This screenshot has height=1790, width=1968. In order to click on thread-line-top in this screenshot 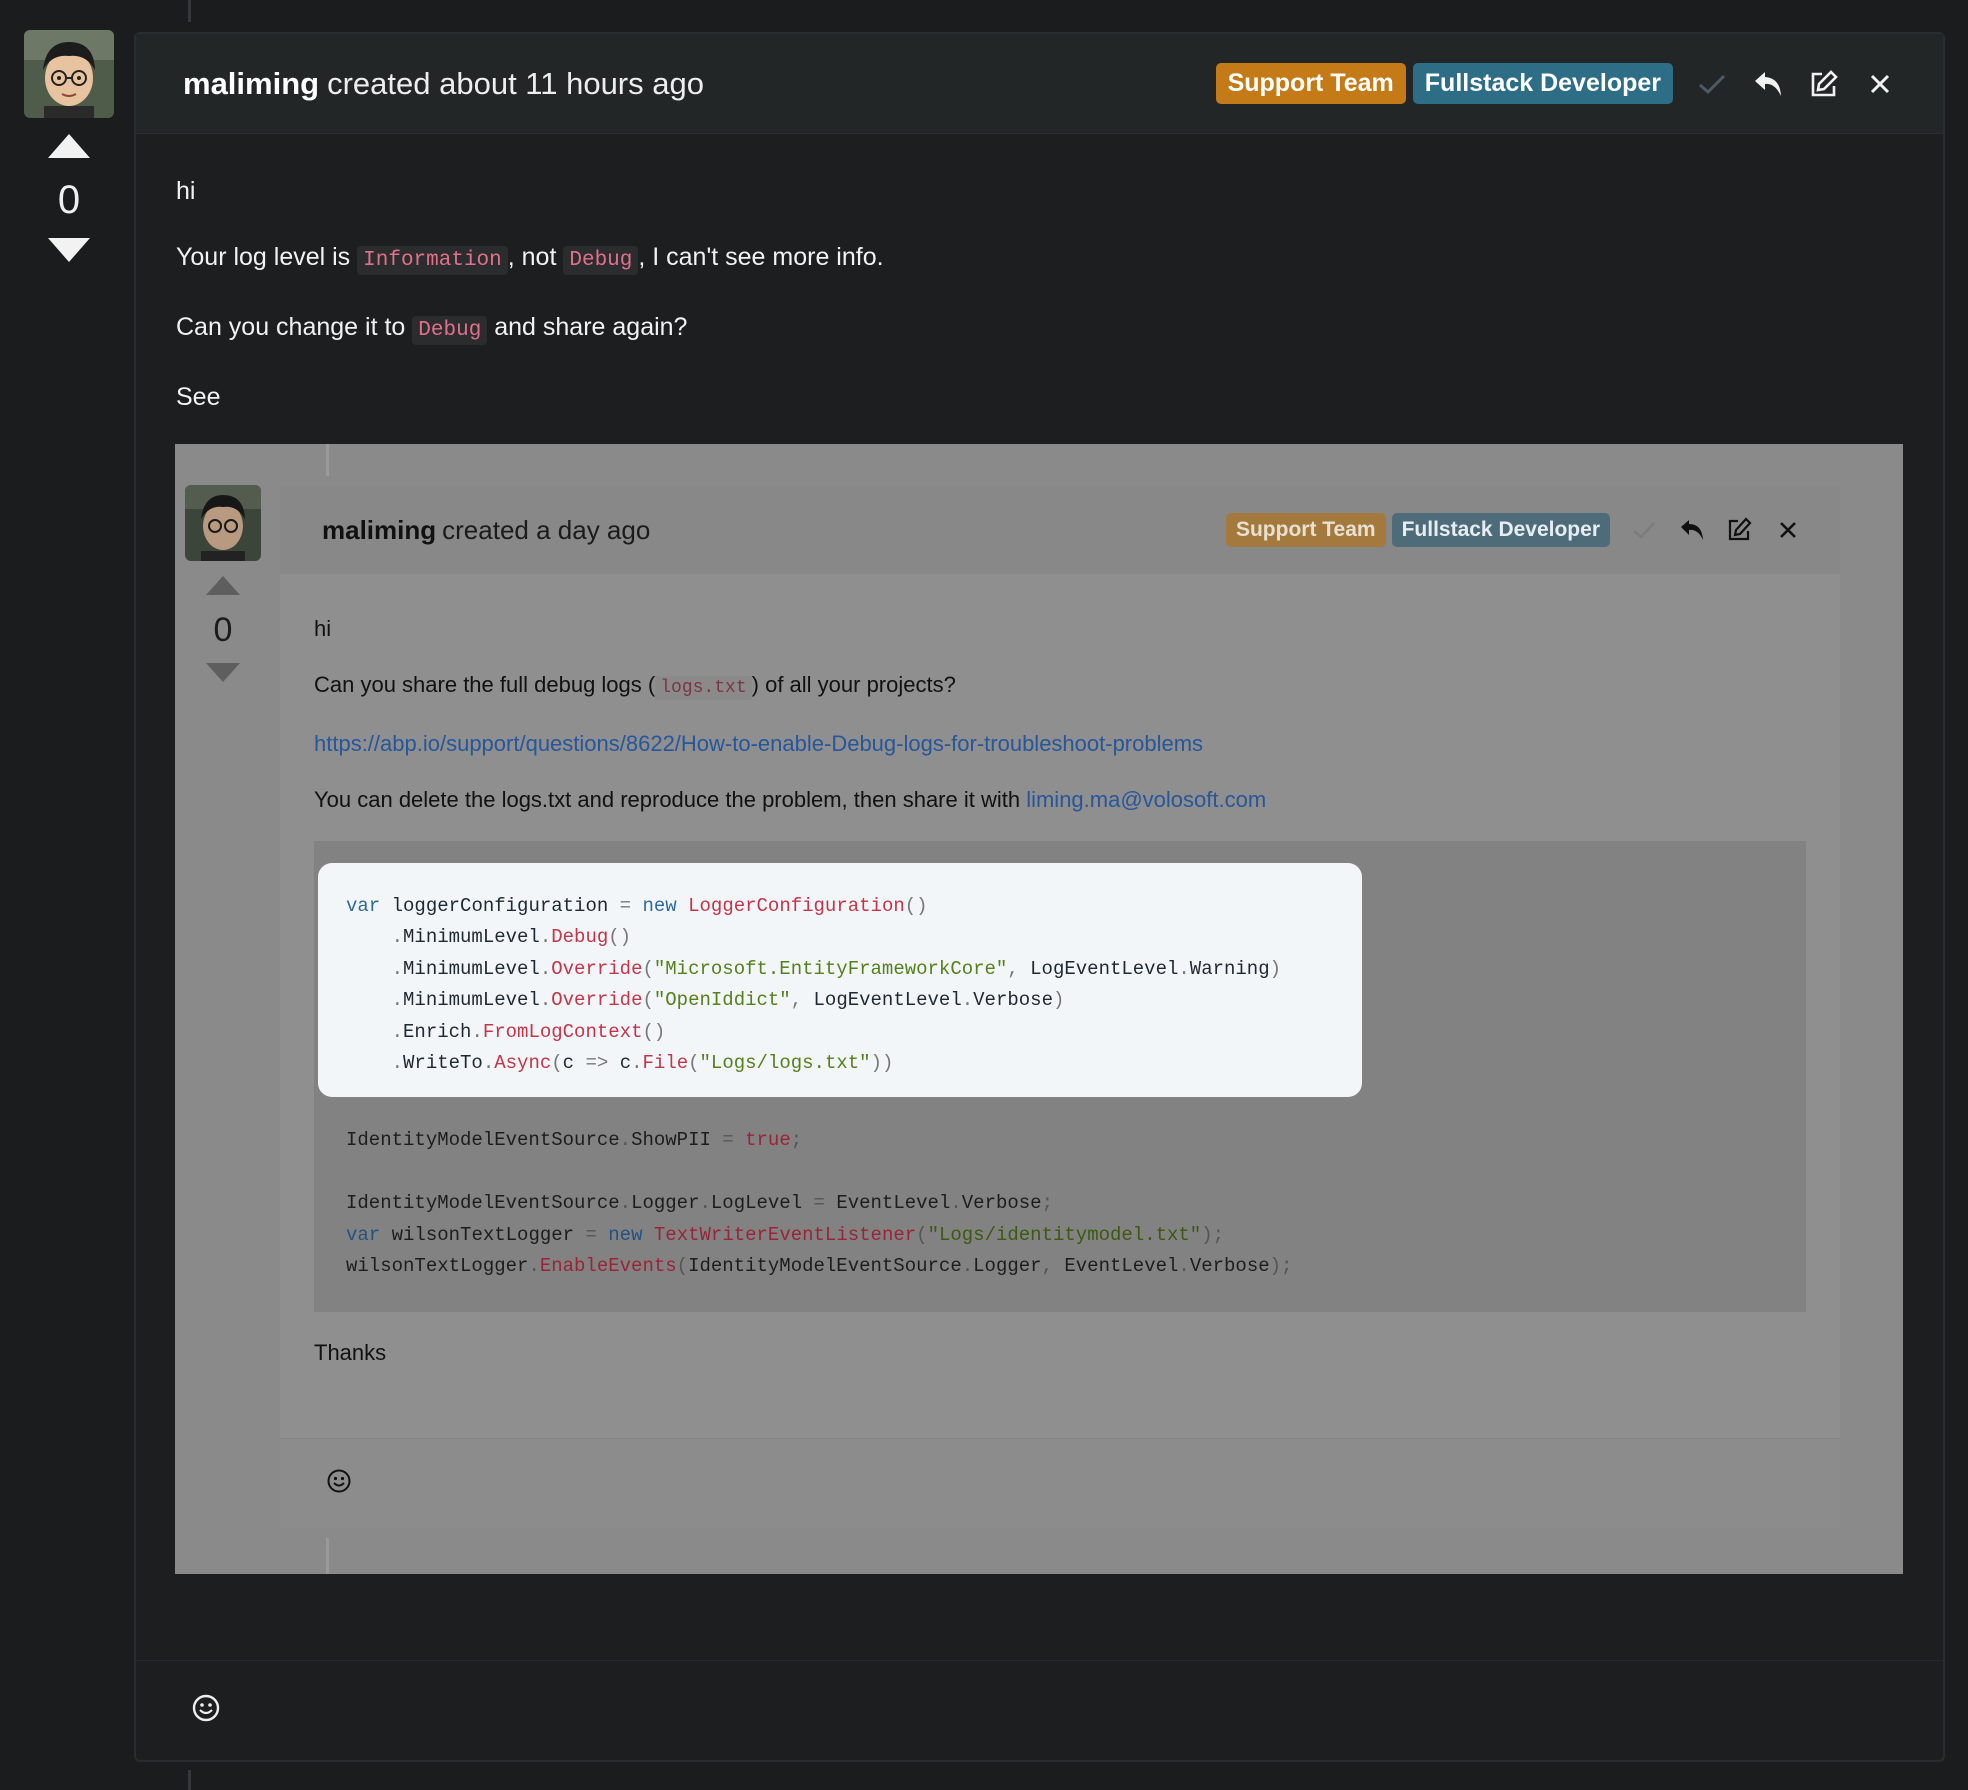, I will do `click(189, 11)`.